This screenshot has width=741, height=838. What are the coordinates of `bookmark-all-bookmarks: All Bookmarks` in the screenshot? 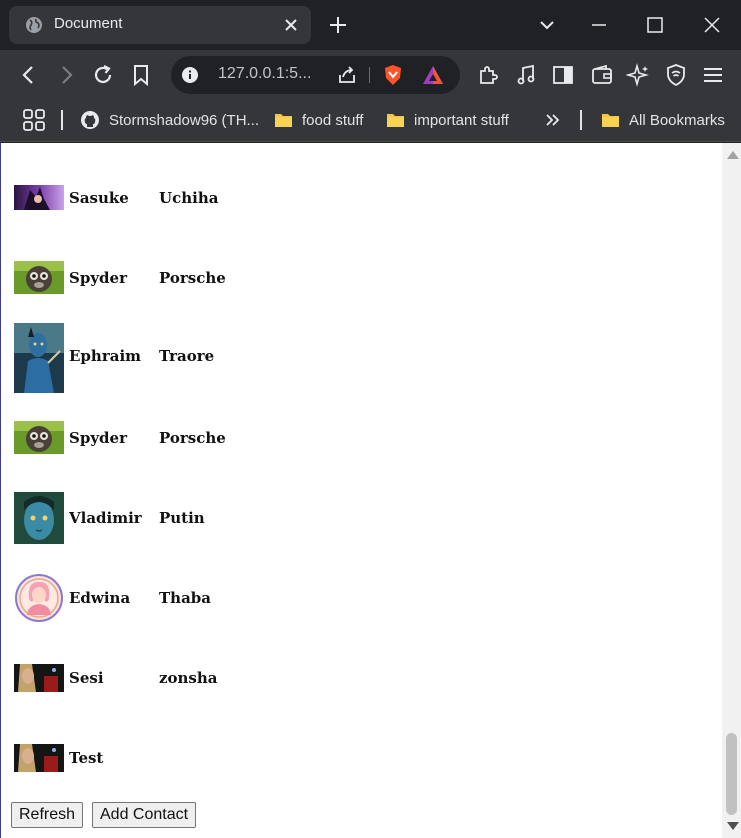 It's located at (663, 120).